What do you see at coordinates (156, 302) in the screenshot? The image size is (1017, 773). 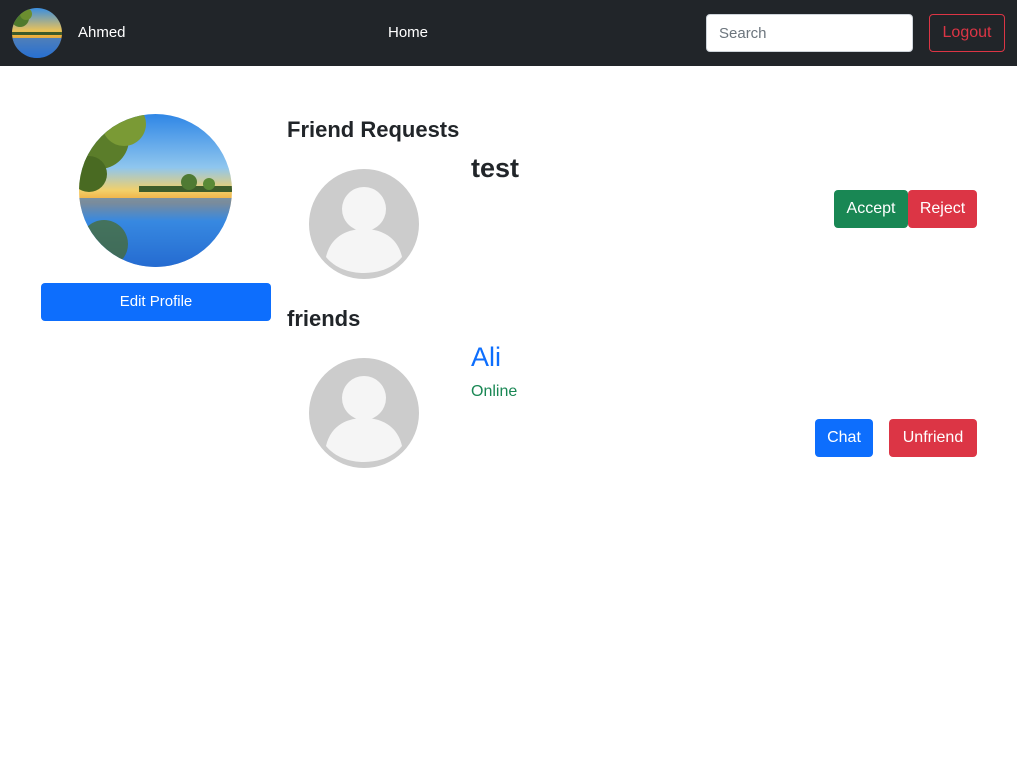 I see `edit-profile-button: Edit Profile` at bounding box center [156, 302].